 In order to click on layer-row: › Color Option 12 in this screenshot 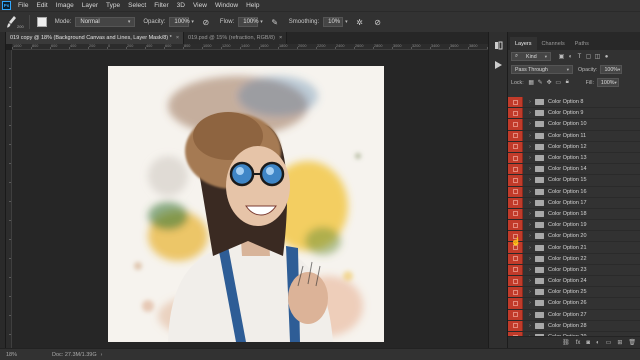, I will do `click(574, 147)`.